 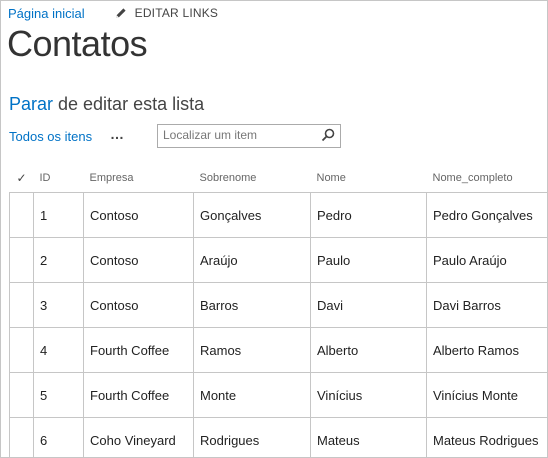 I want to click on stop-editing-text: de editar esta lista, so click(x=129, y=104).